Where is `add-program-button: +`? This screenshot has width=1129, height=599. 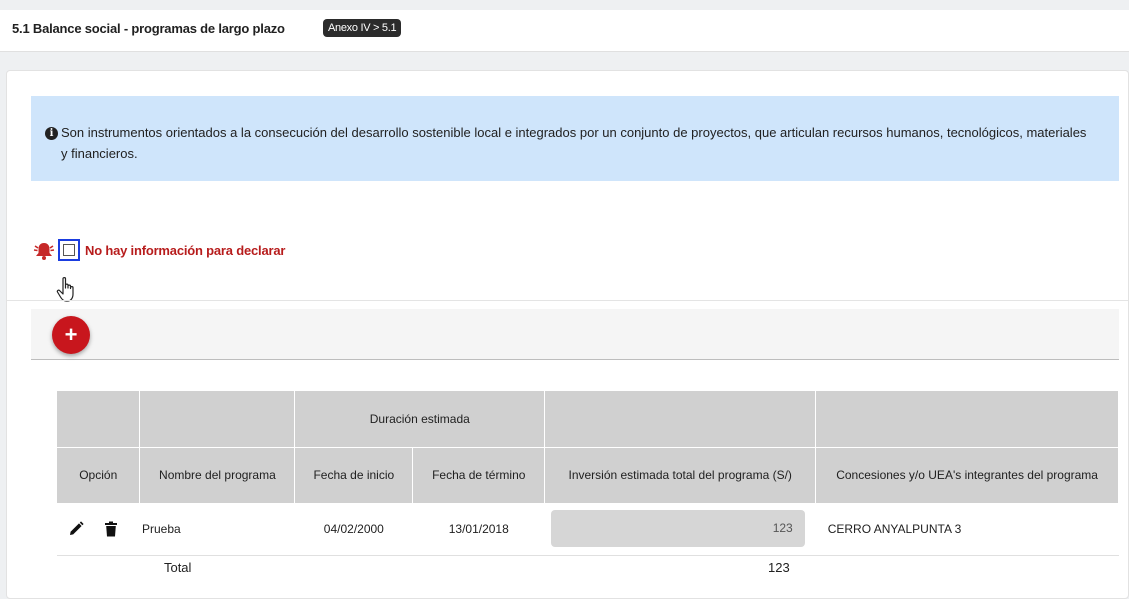
add-program-button: + is located at coordinates (71, 335).